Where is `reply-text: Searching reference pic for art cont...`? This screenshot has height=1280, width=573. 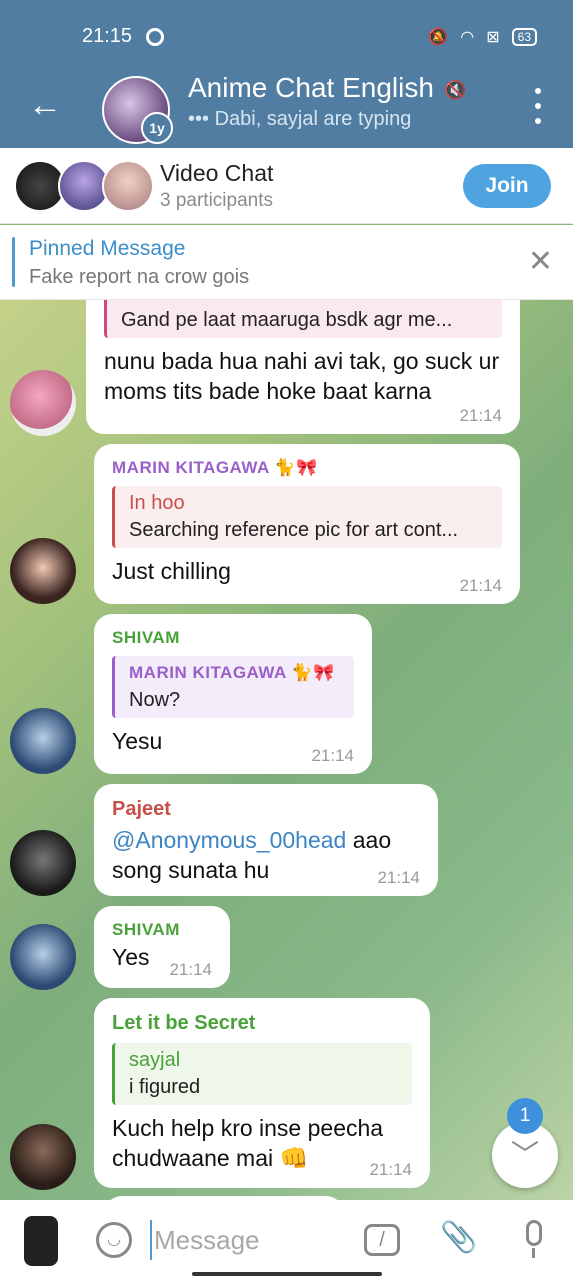 reply-text: Searching reference pic for art cont... is located at coordinates (294, 530).